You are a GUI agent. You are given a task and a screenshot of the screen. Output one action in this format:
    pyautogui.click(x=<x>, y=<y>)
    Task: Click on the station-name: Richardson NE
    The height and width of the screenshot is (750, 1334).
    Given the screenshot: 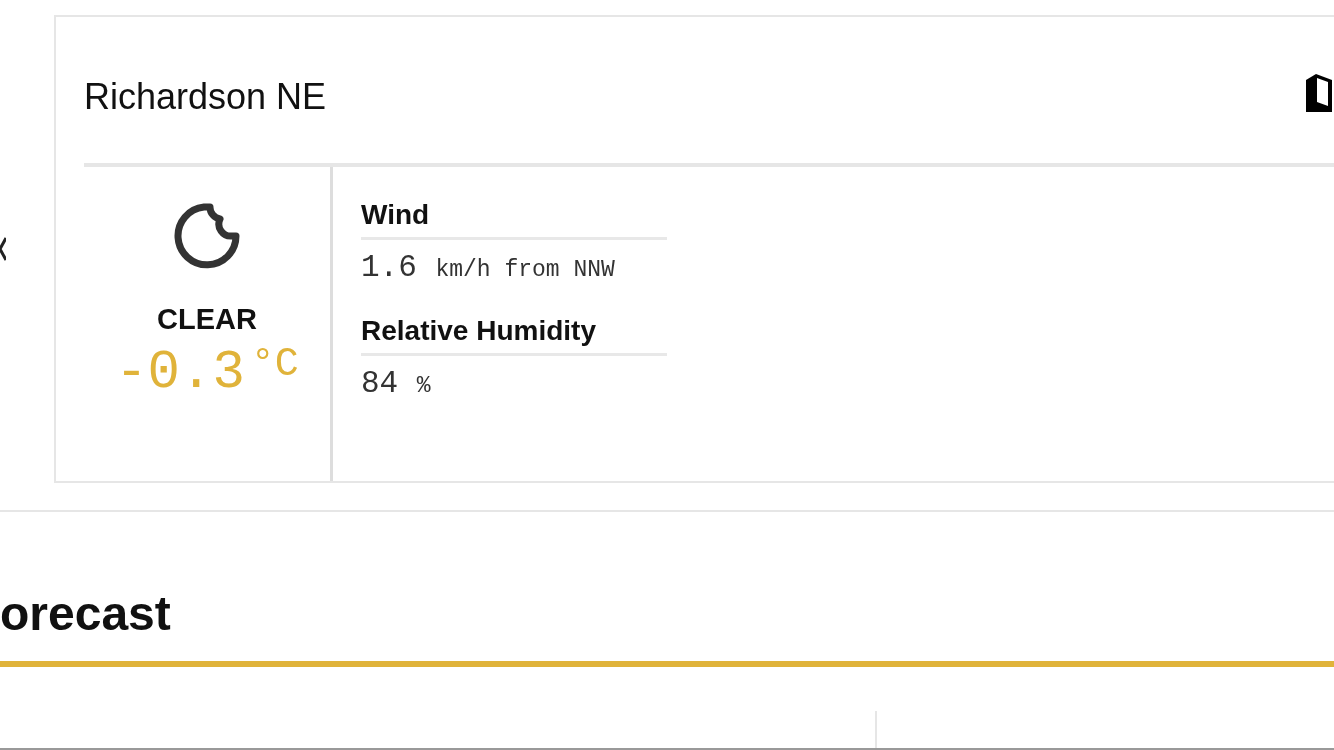 What is the action you would take?
    pyautogui.click(x=205, y=97)
    